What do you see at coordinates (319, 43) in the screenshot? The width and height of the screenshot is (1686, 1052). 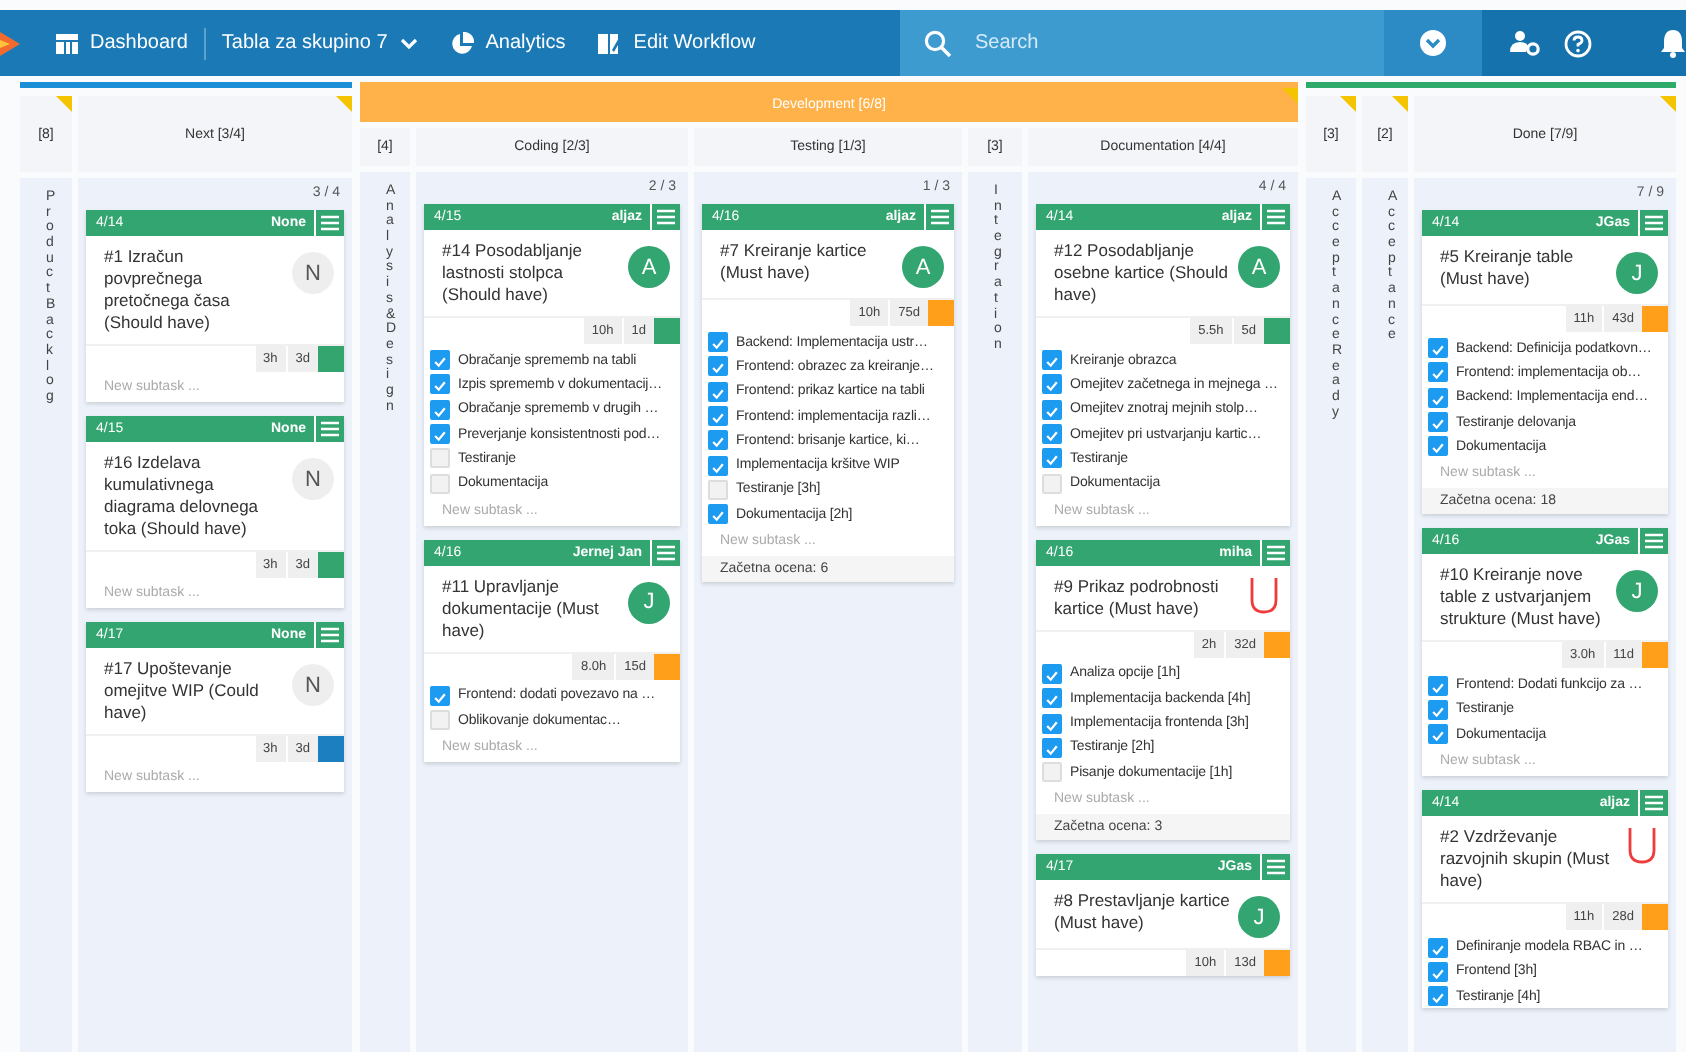 I see `nav-link: Tabla za skupino 7` at bounding box center [319, 43].